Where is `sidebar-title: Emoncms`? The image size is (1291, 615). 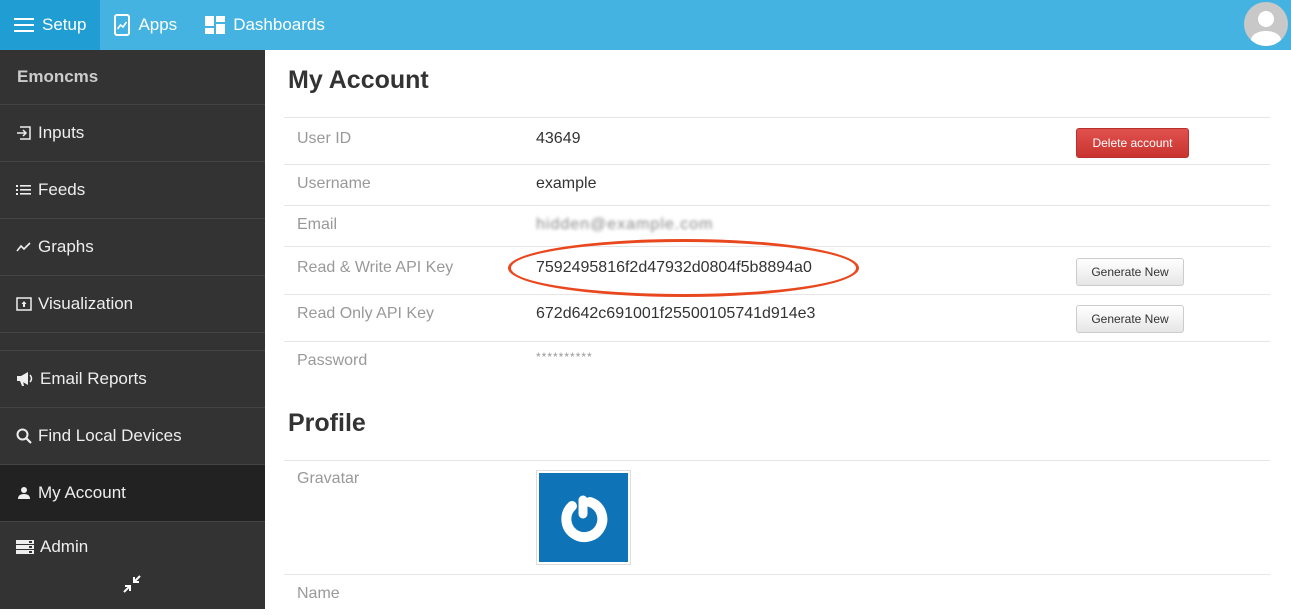
sidebar-title: Emoncms is located at coordinates (132, 77).